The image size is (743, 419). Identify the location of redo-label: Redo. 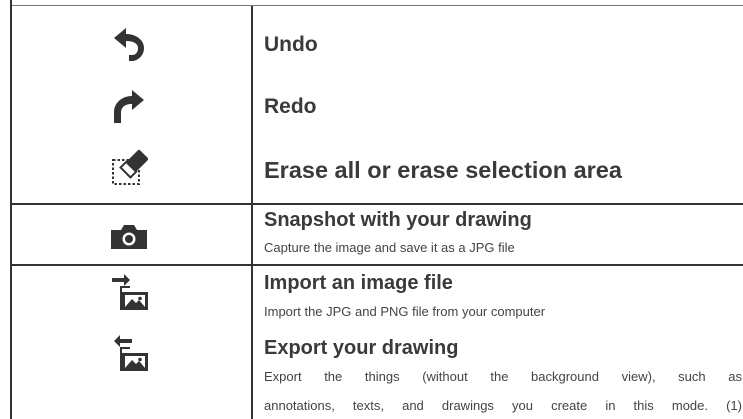
(290, 106).